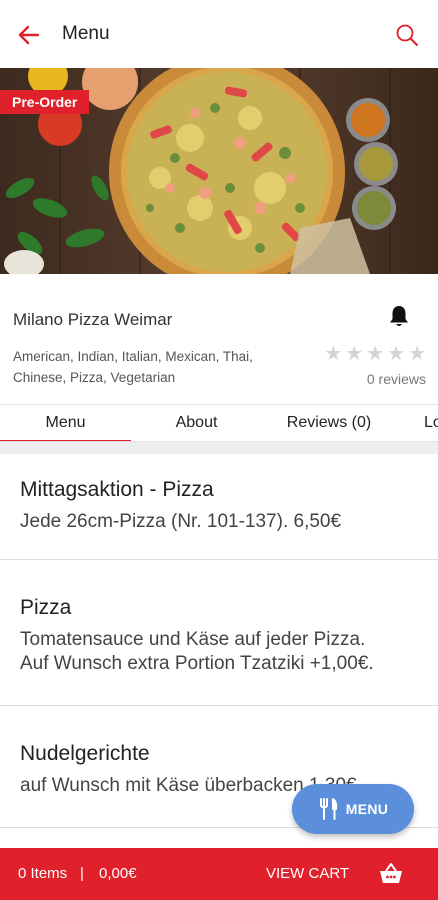 Image resolution: width=438 pixels, height=900 pixels. I want to click on category-title: Mittagsaktion - Pizza, so click(117, 489).